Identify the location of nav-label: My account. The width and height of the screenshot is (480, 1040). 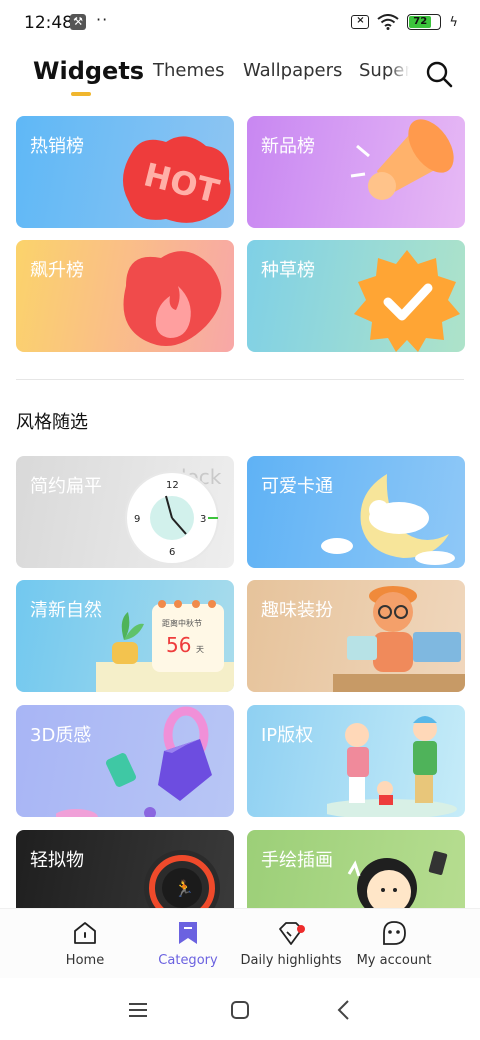
(394, 960).